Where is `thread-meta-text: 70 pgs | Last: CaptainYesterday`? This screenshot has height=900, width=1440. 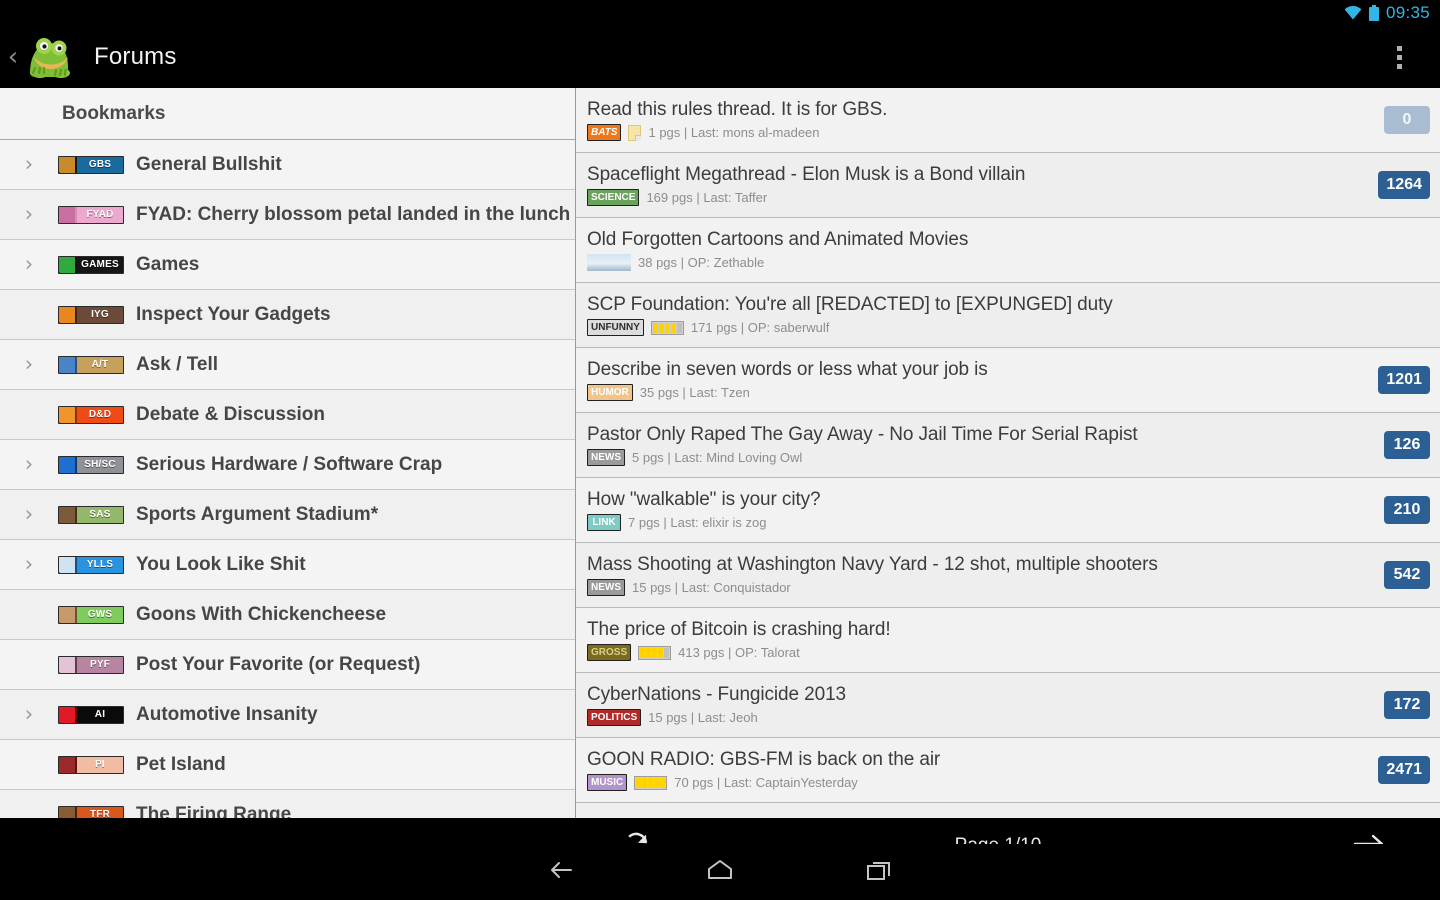 thread-meta-text: 70 pgs | Last: CaptainYesterday is located at coordinates (766, 782).